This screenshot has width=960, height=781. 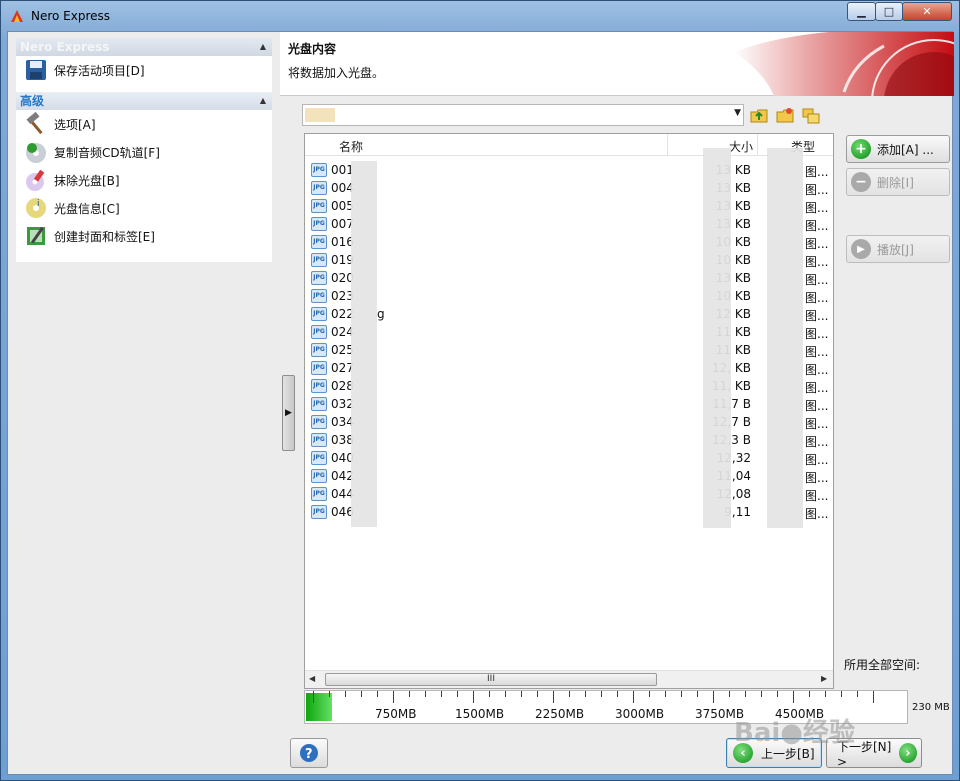 What do you see at coordinates (144, 70) in the screenshot?
I see `task-save-project: 保存活动项目[D]` at bounding box center [144, 70].